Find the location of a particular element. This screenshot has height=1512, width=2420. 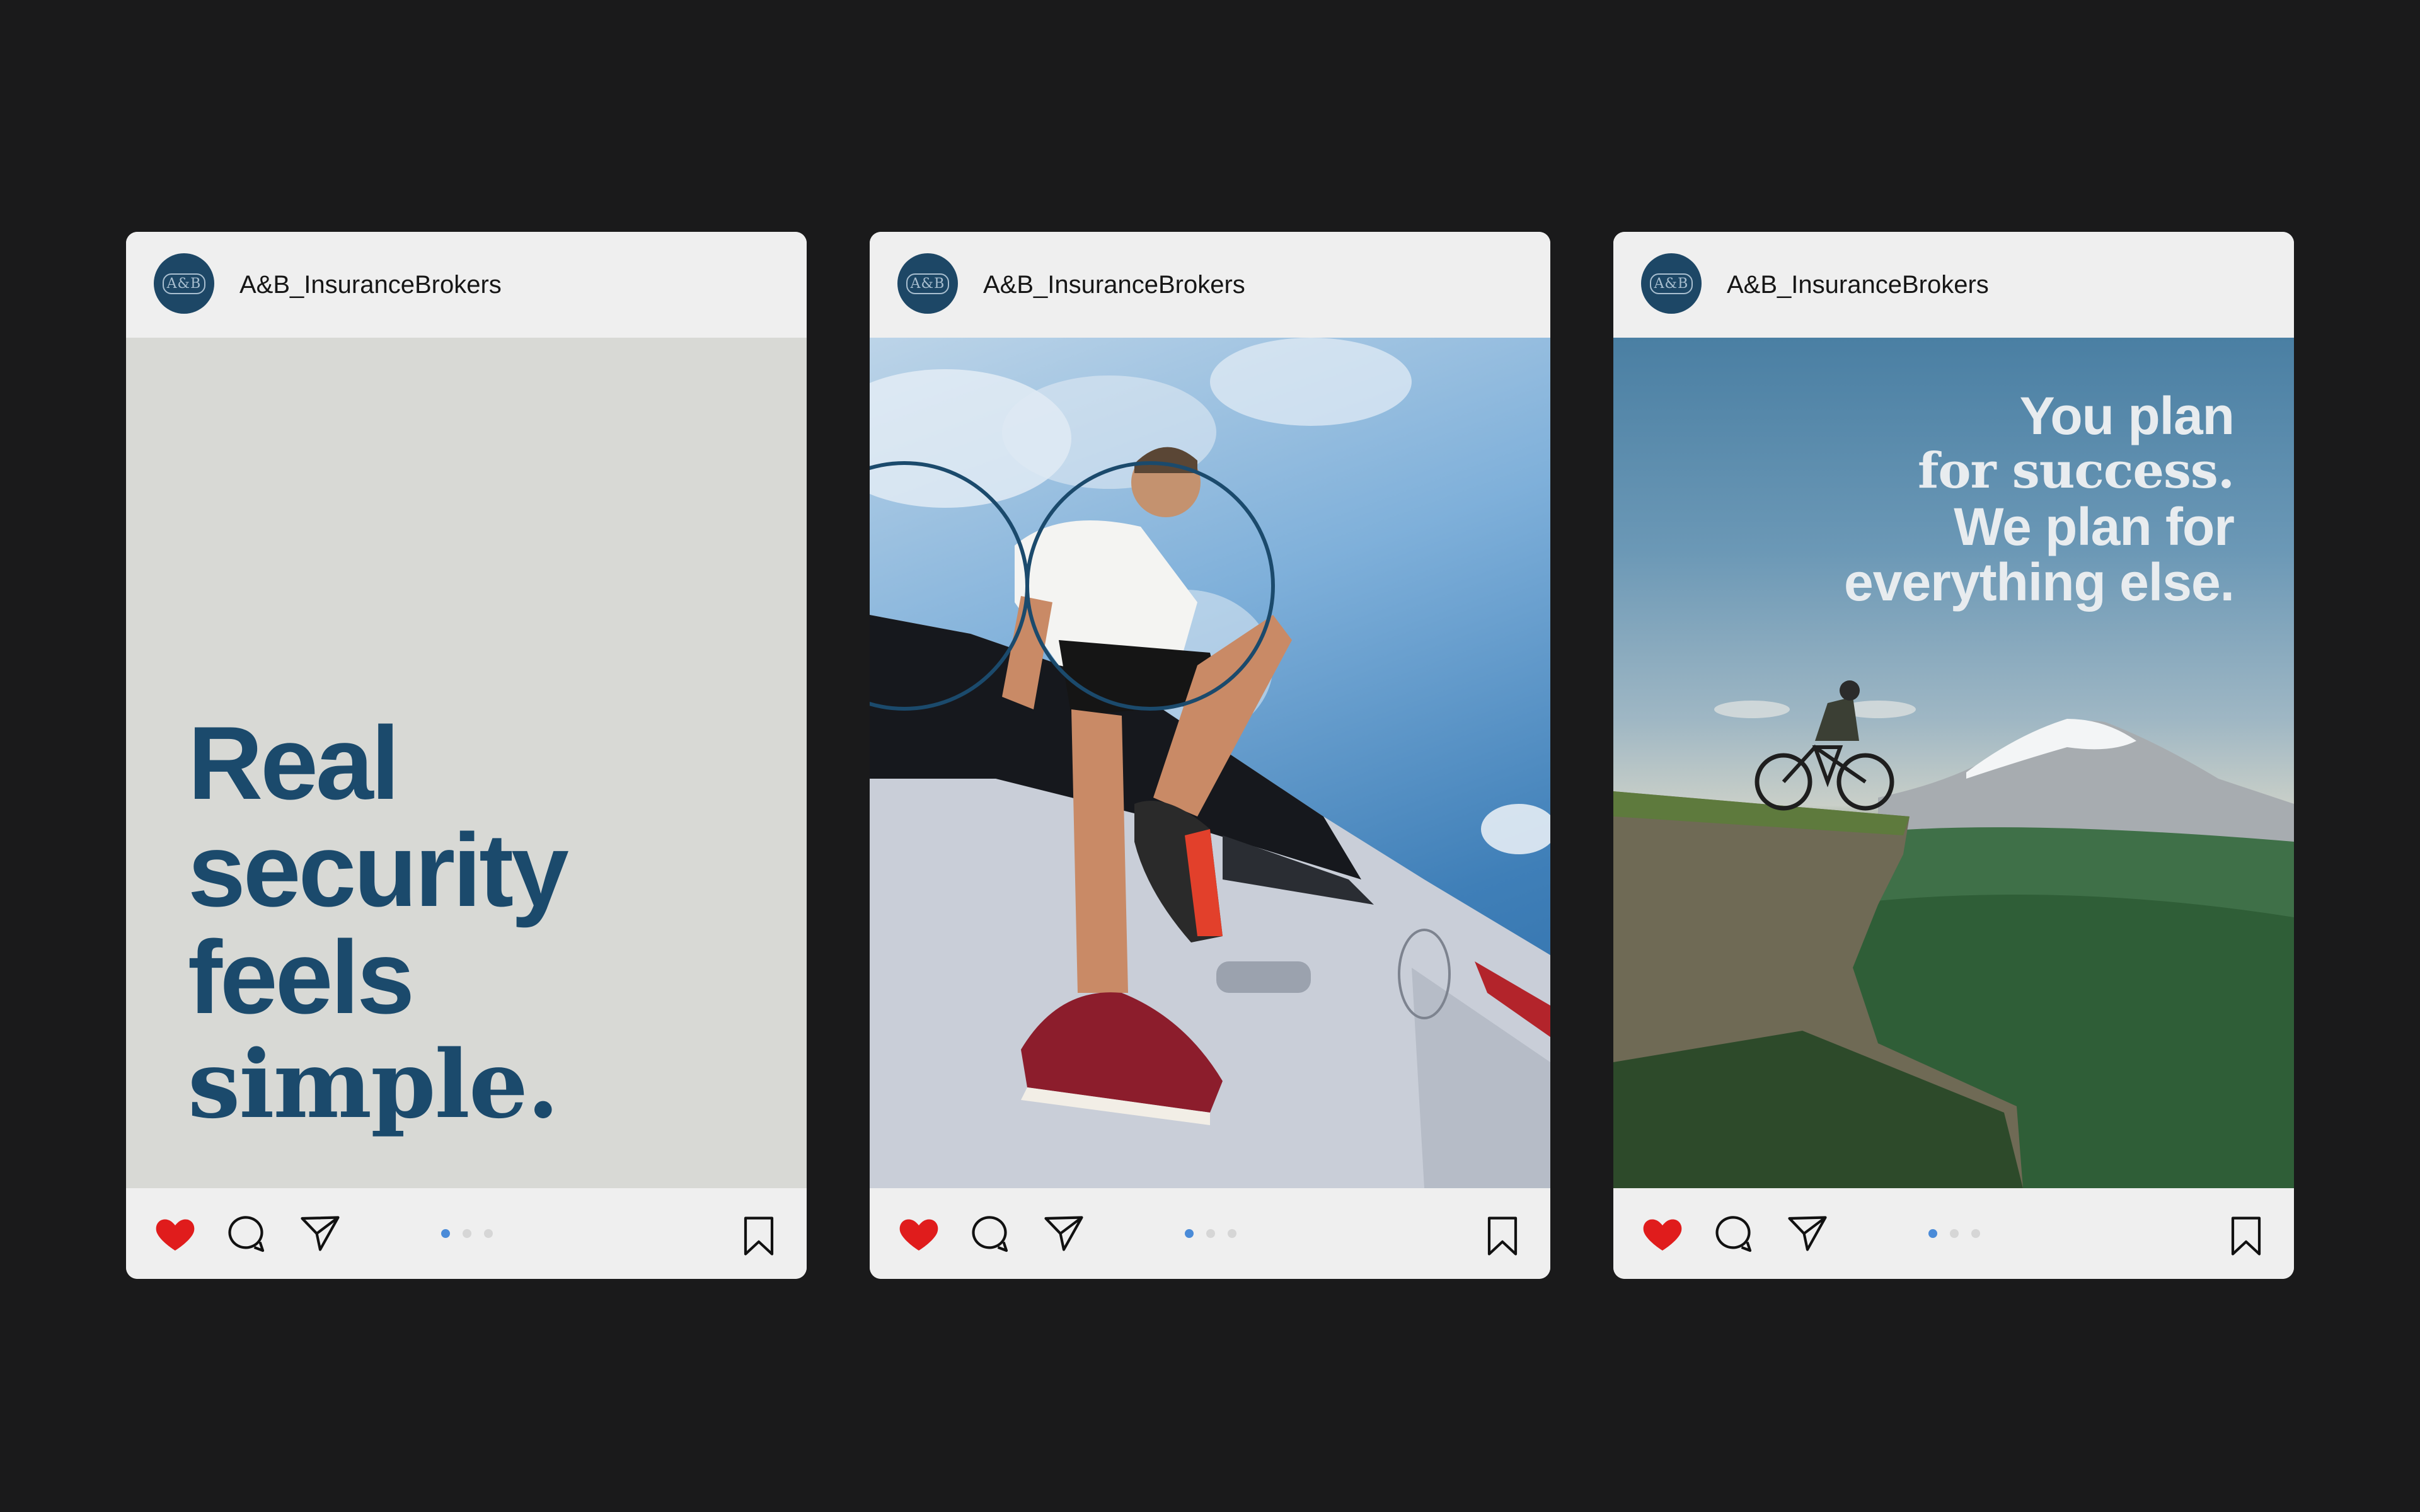

headline-line: Real is located at coordinates (294, 763).